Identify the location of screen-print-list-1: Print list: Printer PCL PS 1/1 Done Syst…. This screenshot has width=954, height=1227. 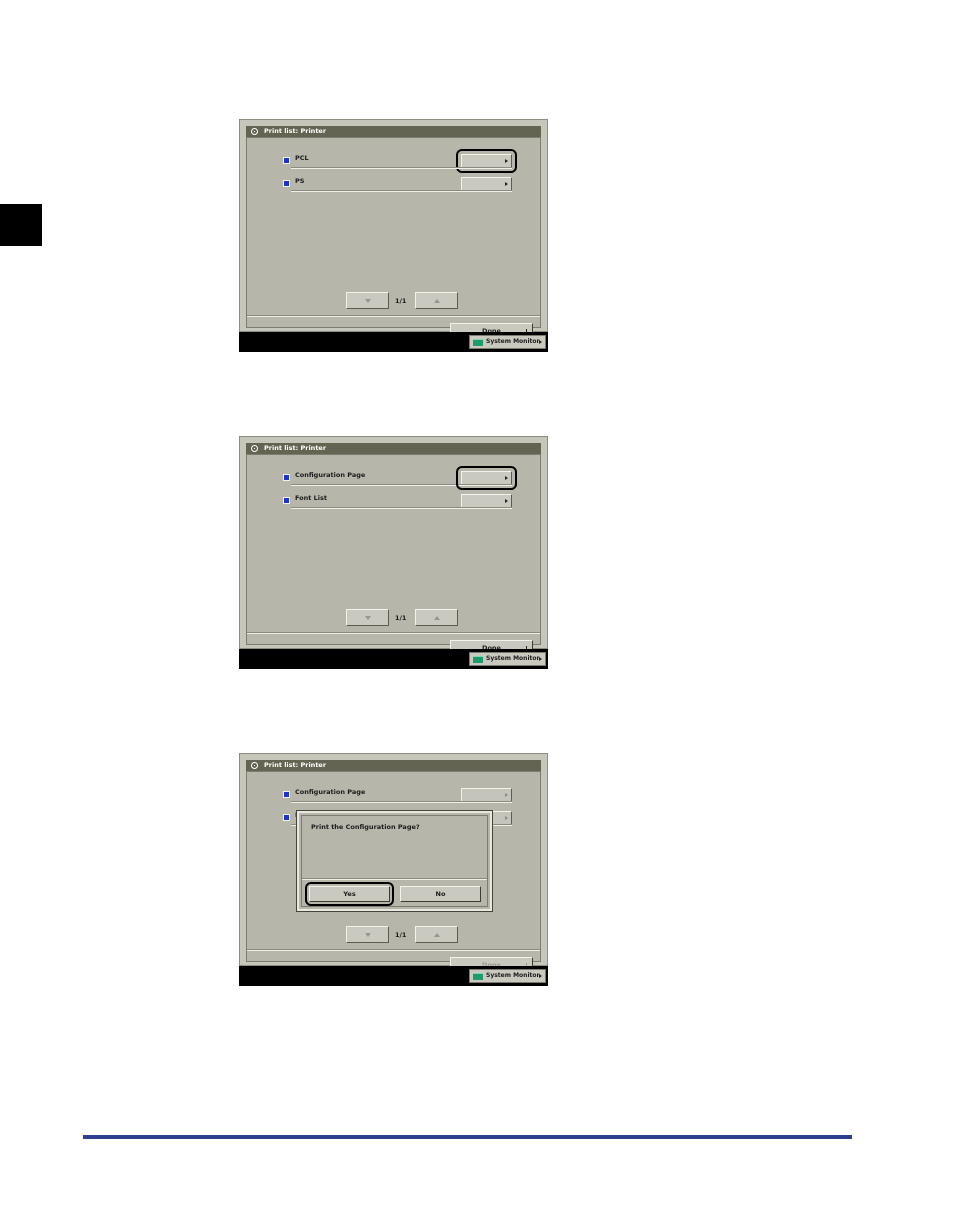
(393, 235).